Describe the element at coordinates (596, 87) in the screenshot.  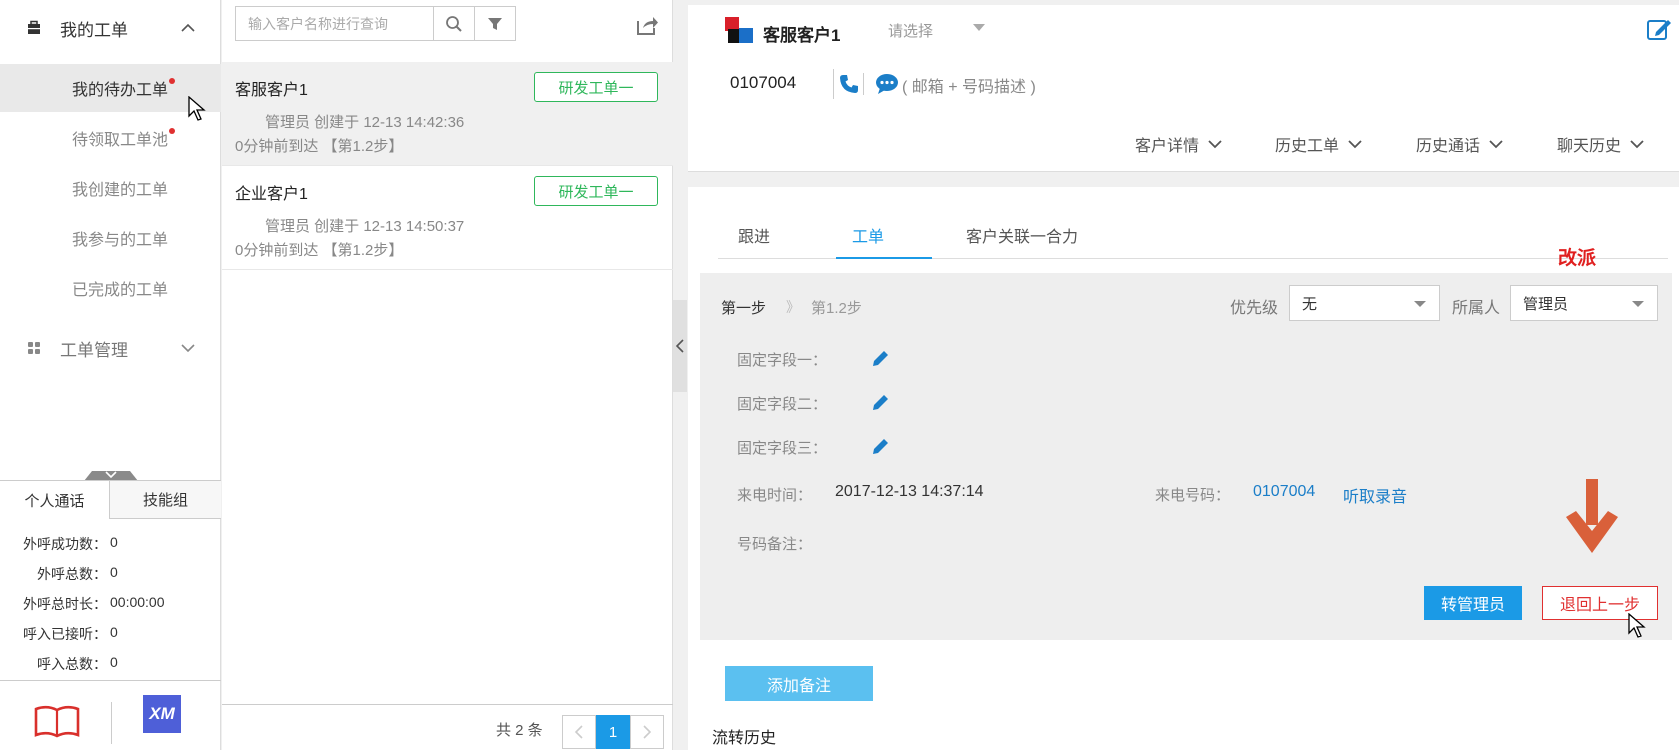
I see `ticket-type-tag: 研发工单一` at that location.